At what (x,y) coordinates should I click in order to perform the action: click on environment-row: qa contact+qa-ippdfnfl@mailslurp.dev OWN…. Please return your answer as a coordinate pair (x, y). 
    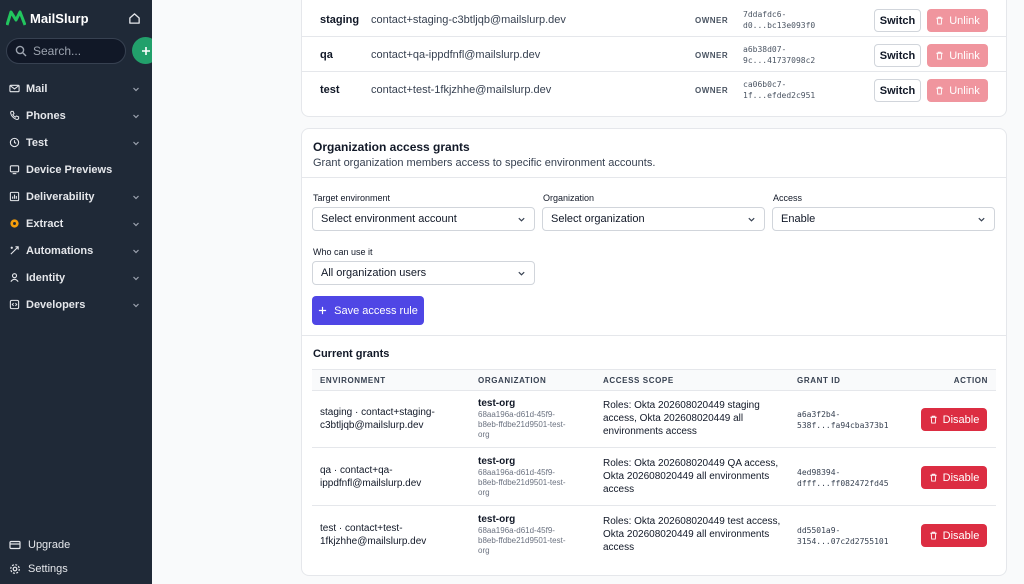
    Looking at the image, I should click on (654, 55).